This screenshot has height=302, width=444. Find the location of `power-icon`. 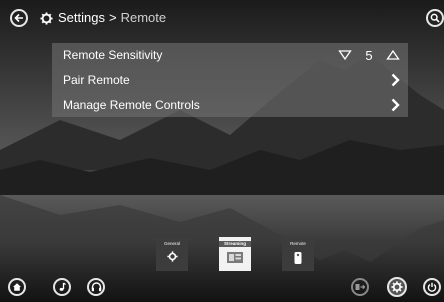

power-icon is located at coordinates (432, 287).